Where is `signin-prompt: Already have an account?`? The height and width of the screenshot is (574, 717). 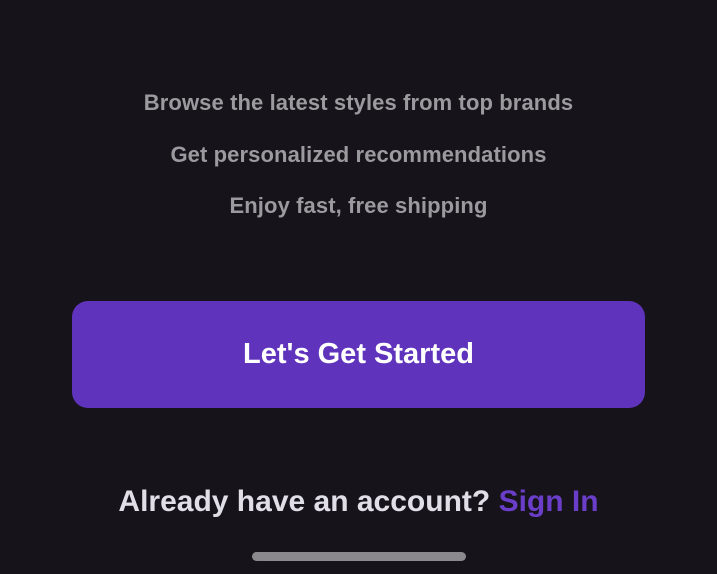
signin-prompt: Already have an account? is located at coordinates (304, 501).